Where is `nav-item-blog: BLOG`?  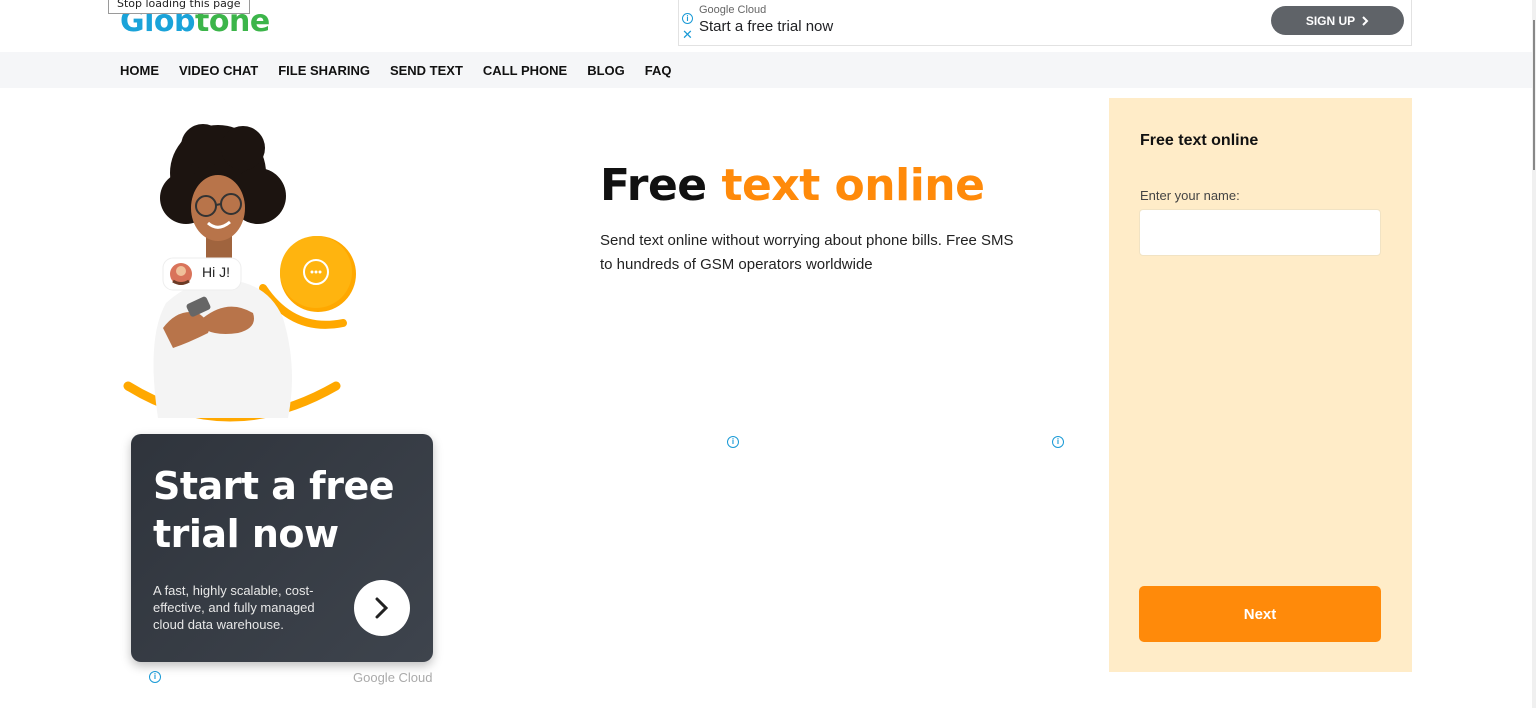
nav-item-blog: BLOG is located at coordinates (606, 70).